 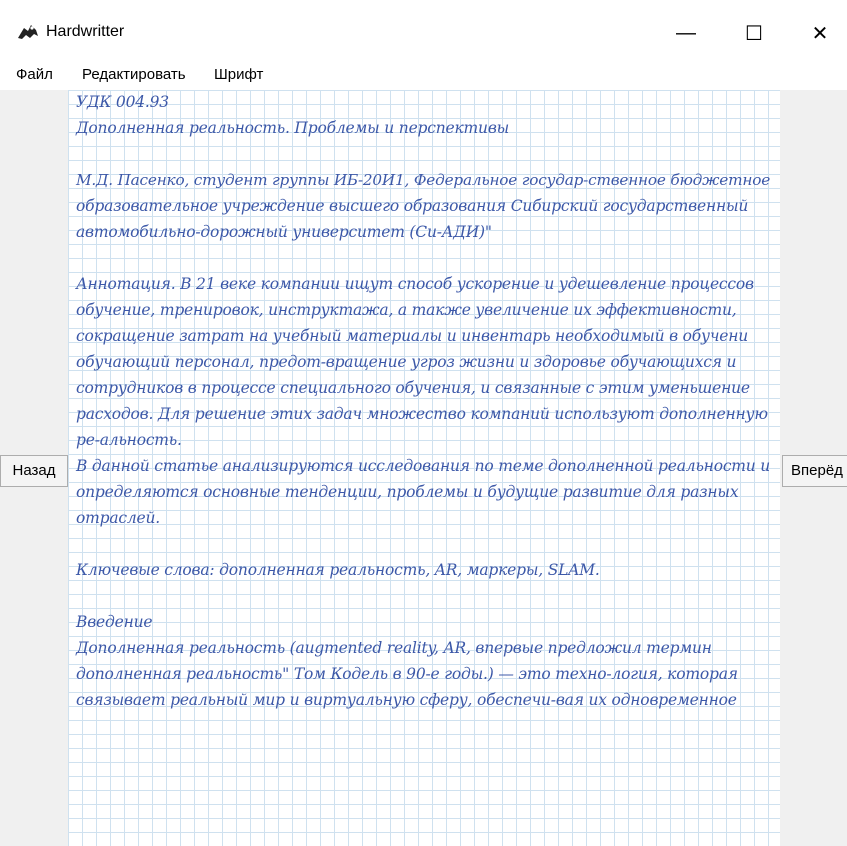 What do you see at coordinates (114, 622) in the screenshot?
I see `document-line: Введение` at bounding box center [114, 622].